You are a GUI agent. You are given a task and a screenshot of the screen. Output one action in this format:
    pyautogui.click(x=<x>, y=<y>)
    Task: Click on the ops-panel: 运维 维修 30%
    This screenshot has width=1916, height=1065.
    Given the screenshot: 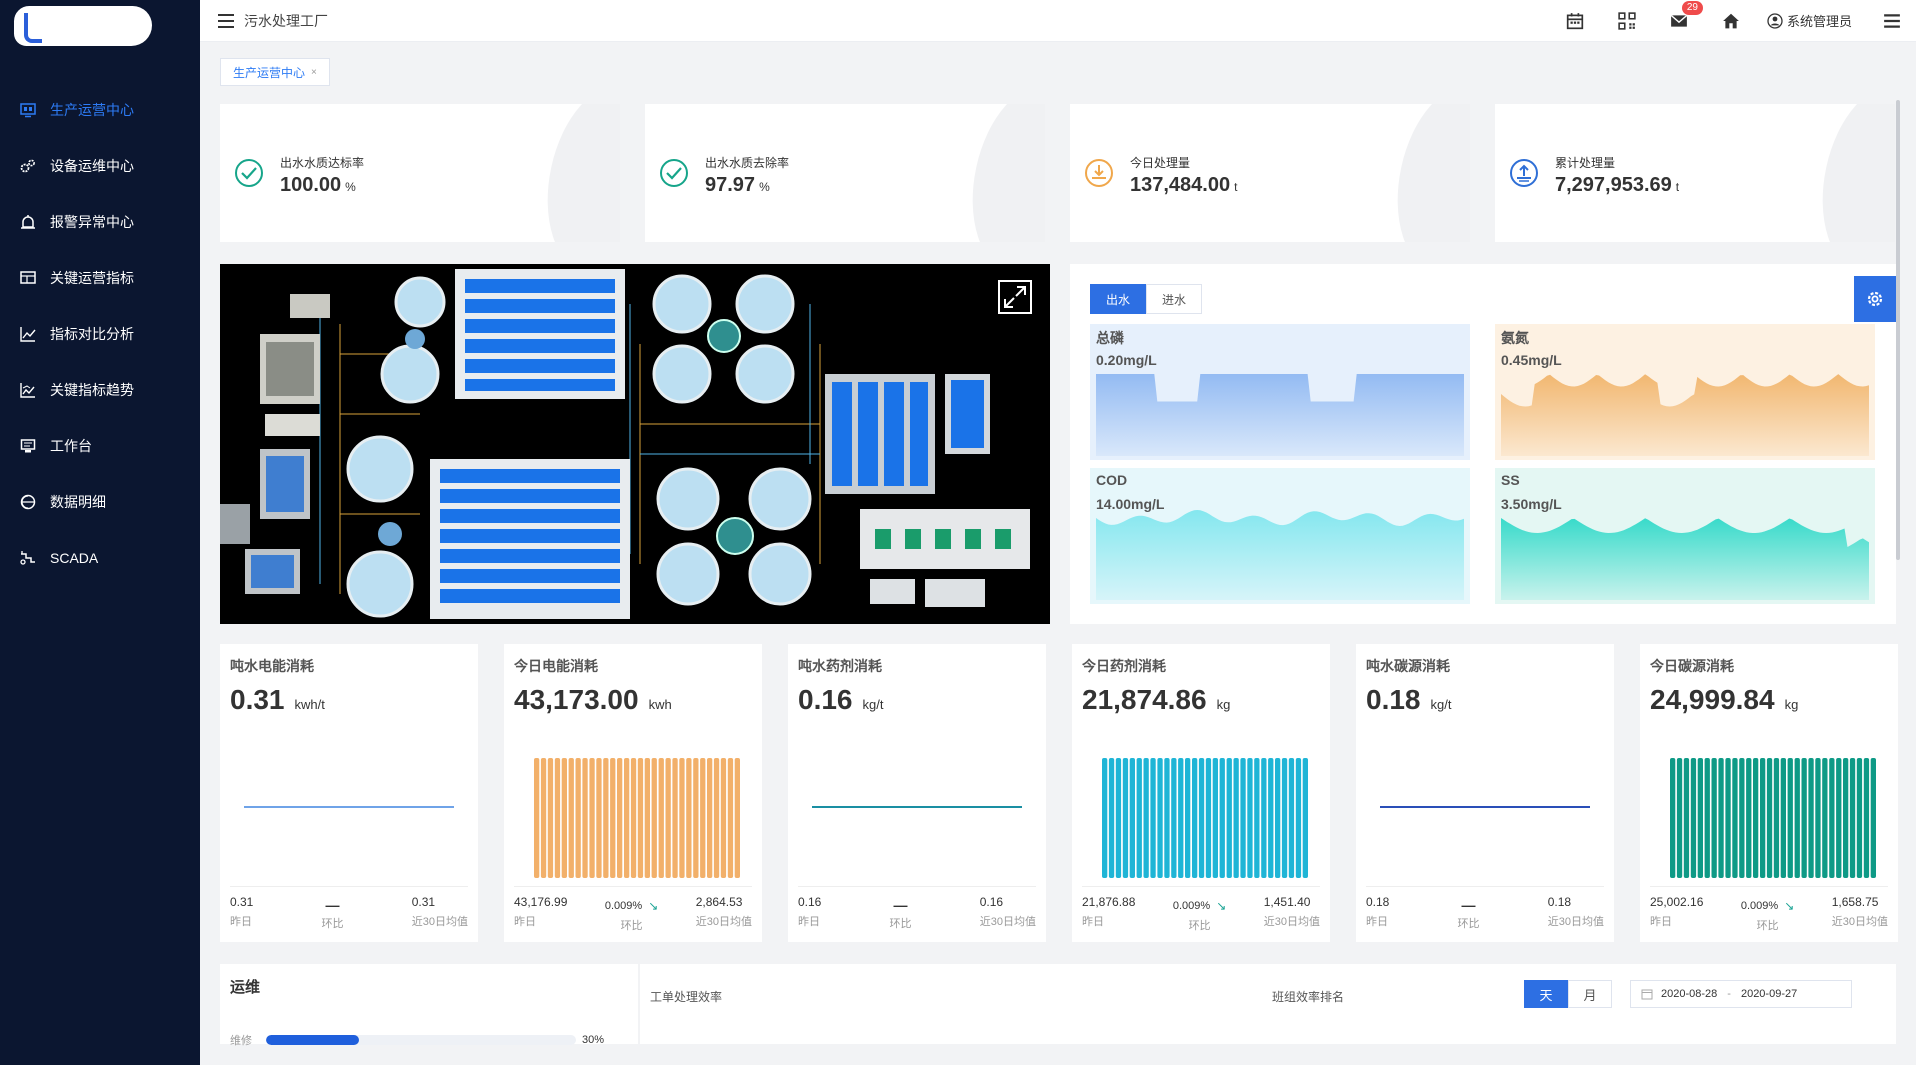 What is the action you would take?
    pyautogui.click(x=429, y=1005)
    